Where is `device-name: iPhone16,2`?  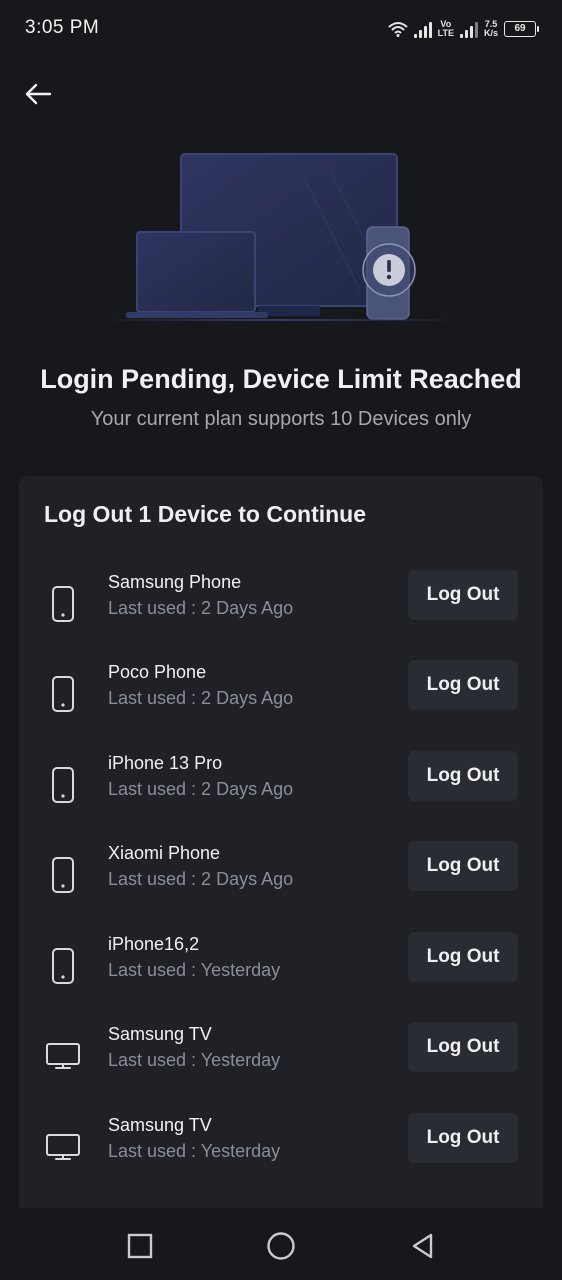
device-name: iPhone16,2 is located at coordinates (154, 944).